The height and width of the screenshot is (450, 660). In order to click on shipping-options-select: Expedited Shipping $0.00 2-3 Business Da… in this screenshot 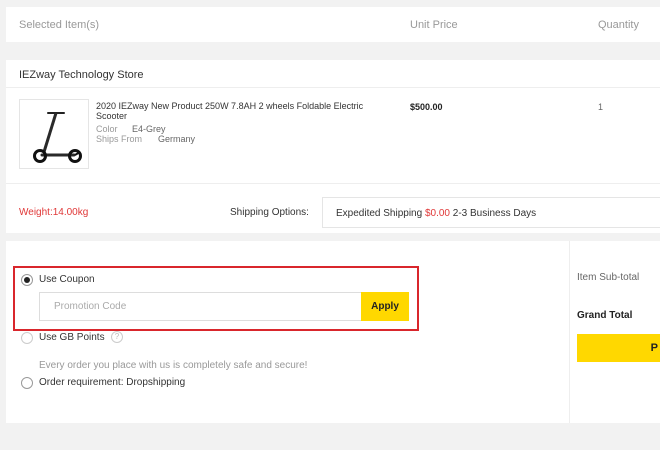, I will do `click(491, 212)`.